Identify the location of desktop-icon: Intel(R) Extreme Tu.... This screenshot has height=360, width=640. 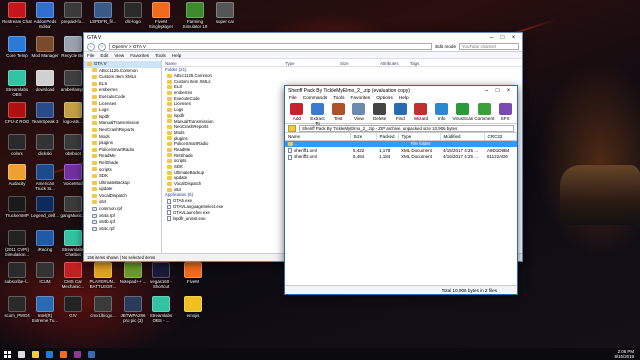
(45, 309).